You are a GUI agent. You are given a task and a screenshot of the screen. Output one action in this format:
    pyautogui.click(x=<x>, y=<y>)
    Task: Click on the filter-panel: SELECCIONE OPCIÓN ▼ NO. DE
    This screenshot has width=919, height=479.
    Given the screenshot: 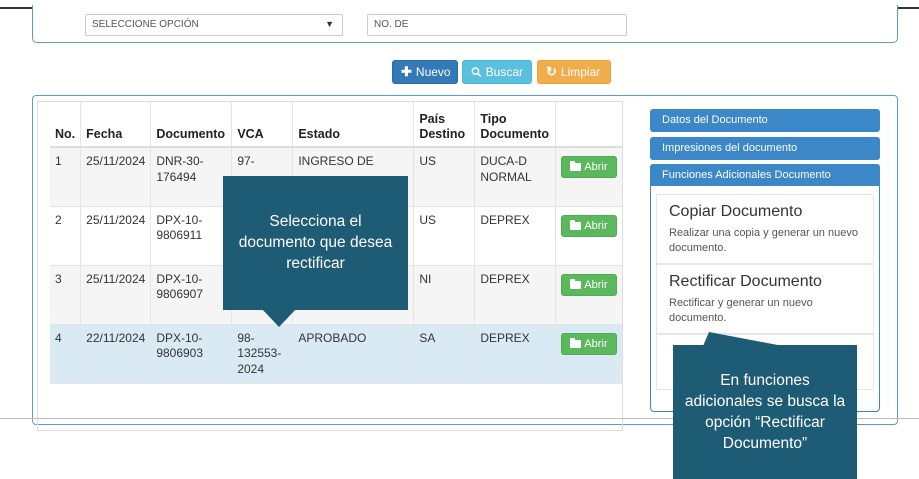 What is the action you would take?
    pyautogui.click(x=465, y=24)
    